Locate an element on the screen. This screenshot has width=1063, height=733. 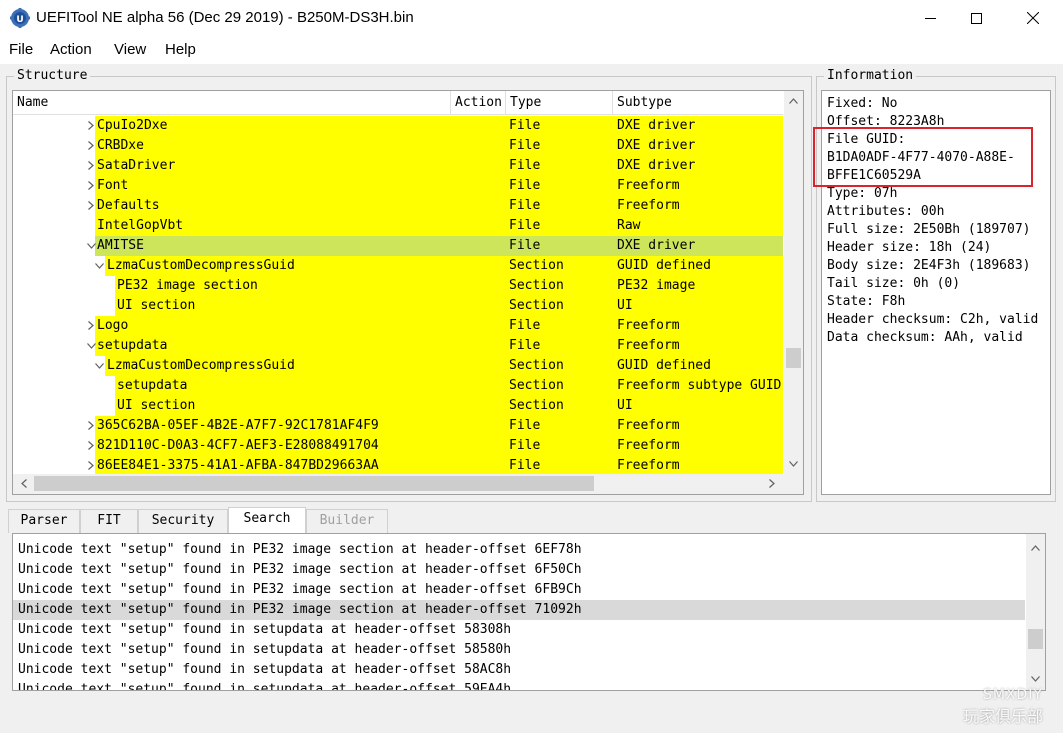
tree-cell-name: 365C62BA-05EF-4B2E-A7F7-92C1781AF4F9 is located at coordinates (238, 425).